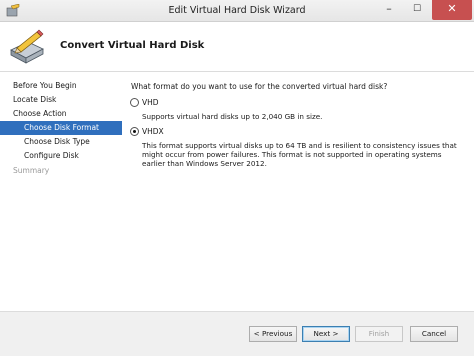 The height and width of the screenshot is (356, 474). Describe the element at coordinates (132, 45) in the screenshot. I see `page-title: Convert Virtual Hard Disk` at that location.